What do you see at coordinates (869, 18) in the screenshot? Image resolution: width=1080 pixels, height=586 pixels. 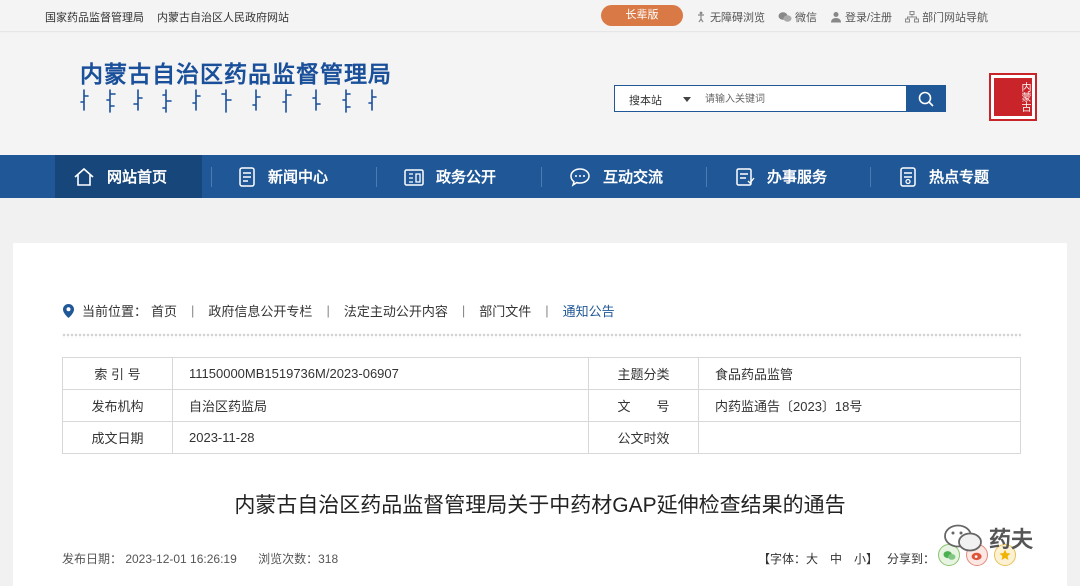 I see `login-label: 登录/注册` at bounding box center [869, 18].